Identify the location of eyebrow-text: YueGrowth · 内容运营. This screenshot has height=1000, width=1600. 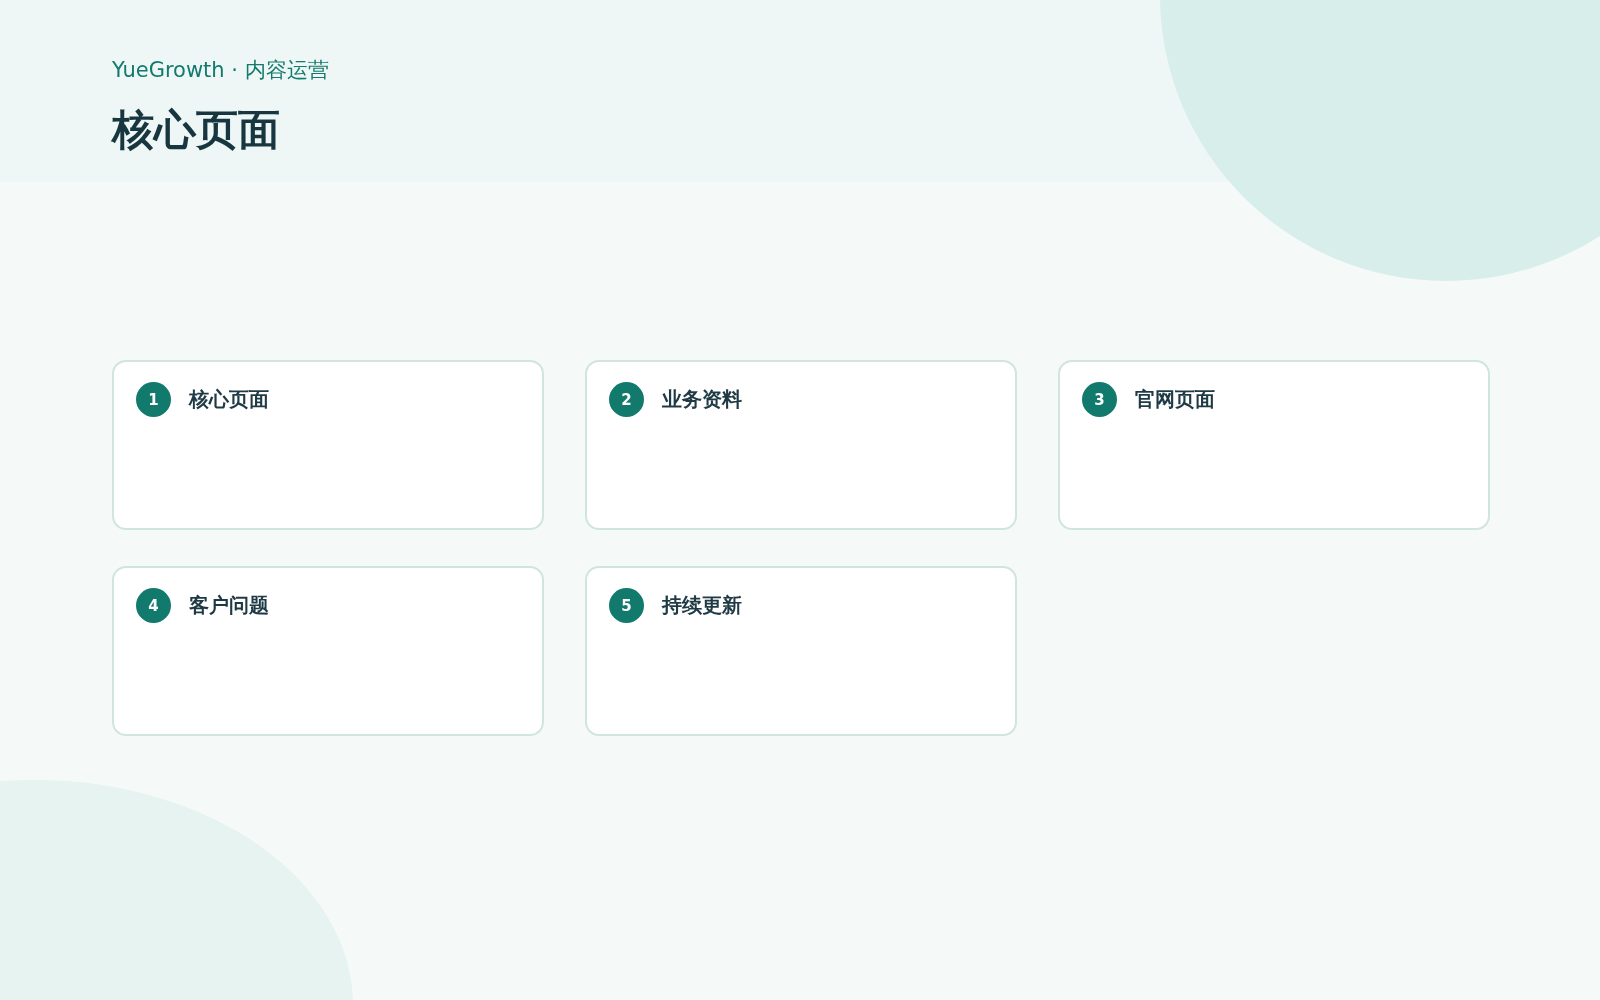
(220, 70).